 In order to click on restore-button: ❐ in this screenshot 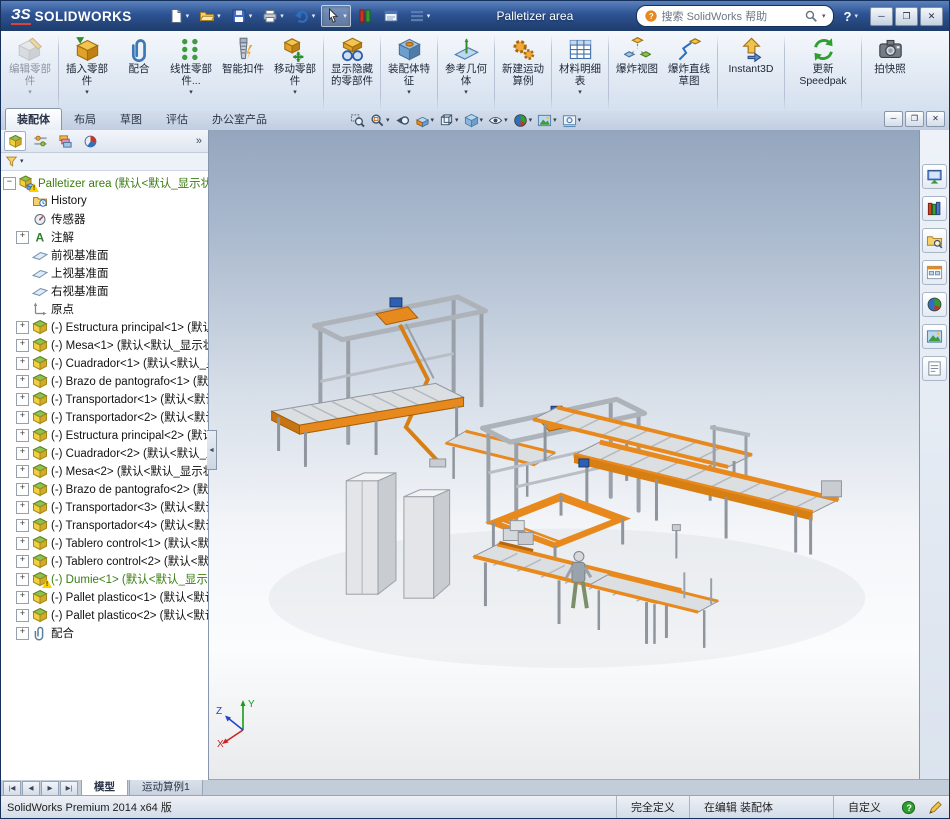, I will do `click(906, 16)`.